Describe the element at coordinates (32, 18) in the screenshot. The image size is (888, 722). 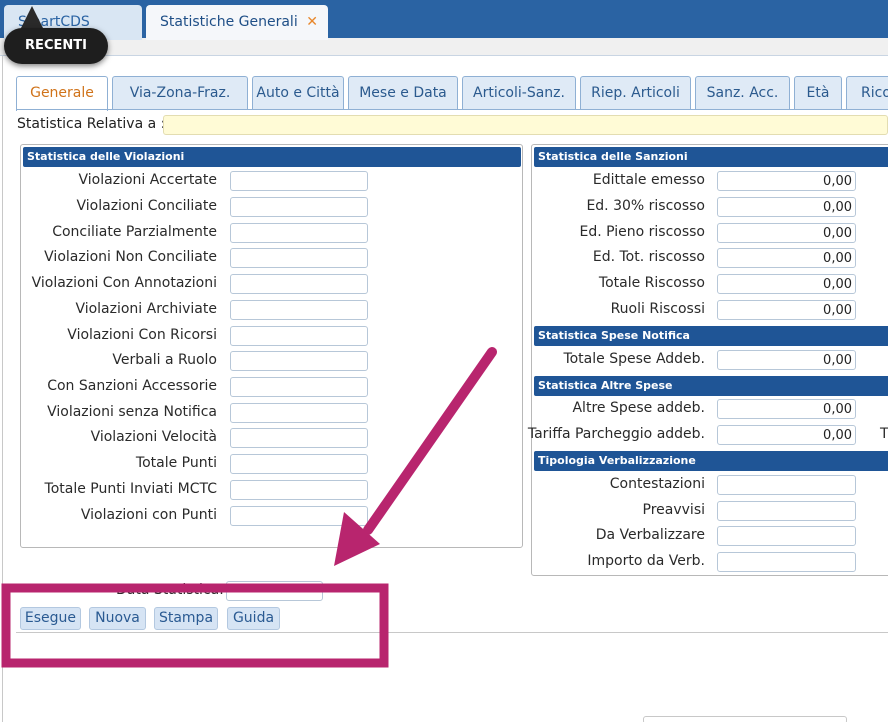
I see `recenti-pointer-icon` at that location.